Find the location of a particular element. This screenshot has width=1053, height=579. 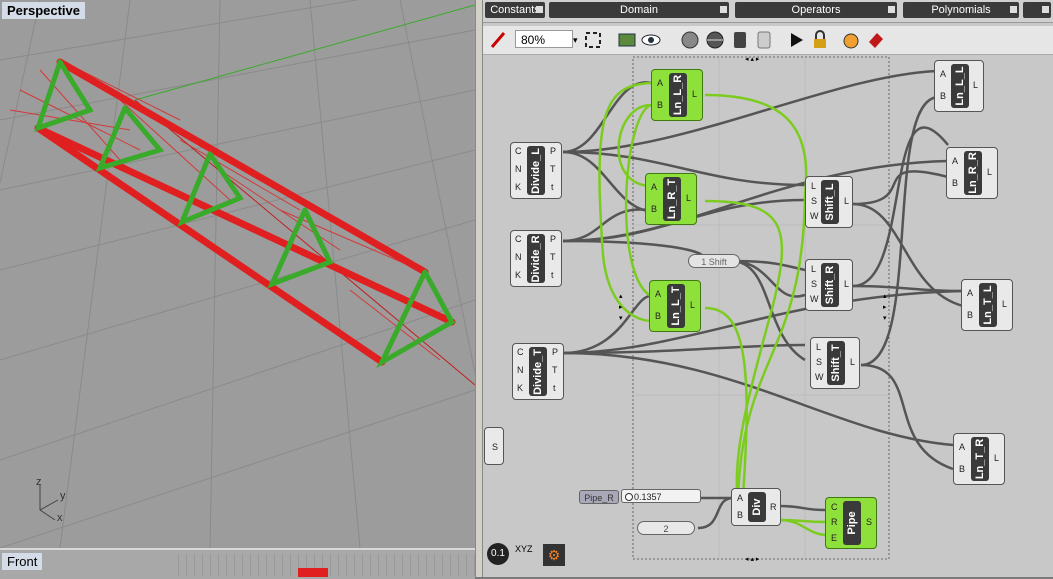

ln-t-l-component: Ln_T_L A B L is located at coordinates (987, 305).